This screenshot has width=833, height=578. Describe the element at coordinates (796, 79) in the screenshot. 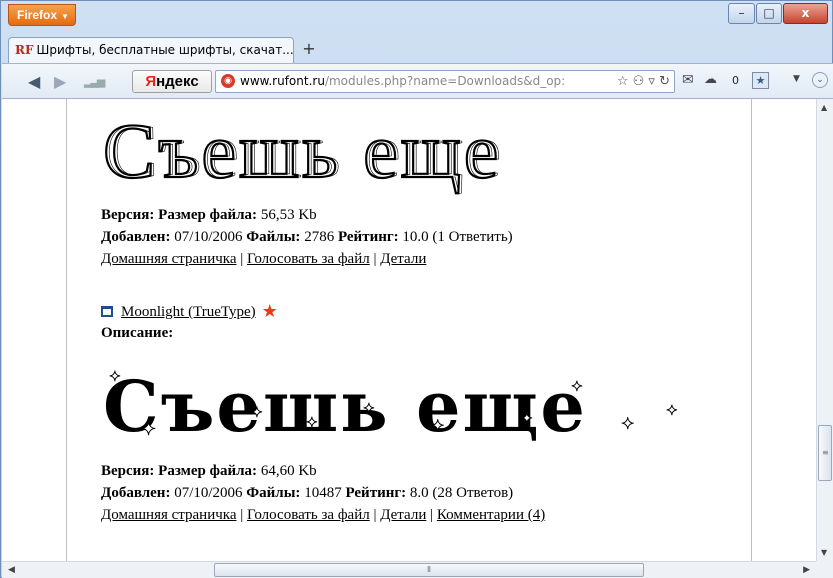

I see `toolbar-menu-arrow-icon: ▼` at that location.